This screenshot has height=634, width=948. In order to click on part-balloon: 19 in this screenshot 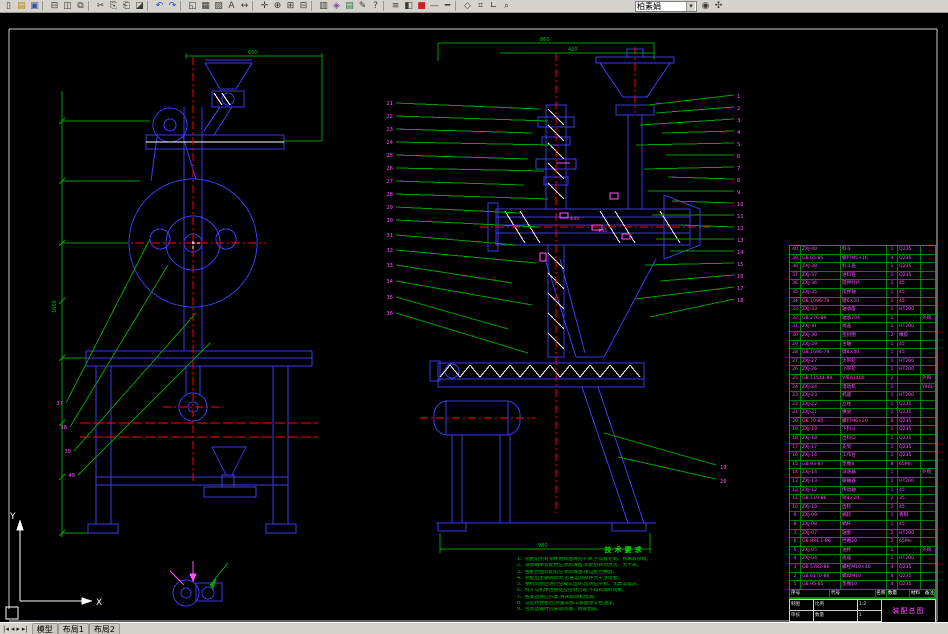, I will do `click(723, 468)`.